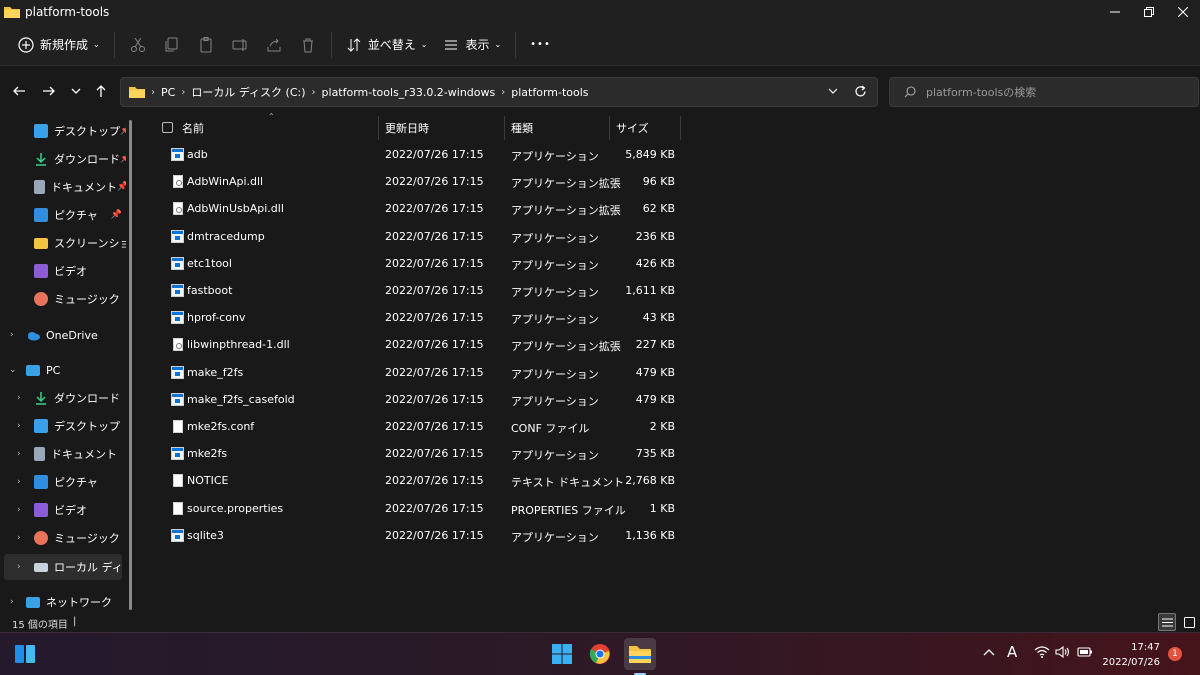 The image size is (1200, 675). I want to click on tiles-view-button, so click(1189, 622).